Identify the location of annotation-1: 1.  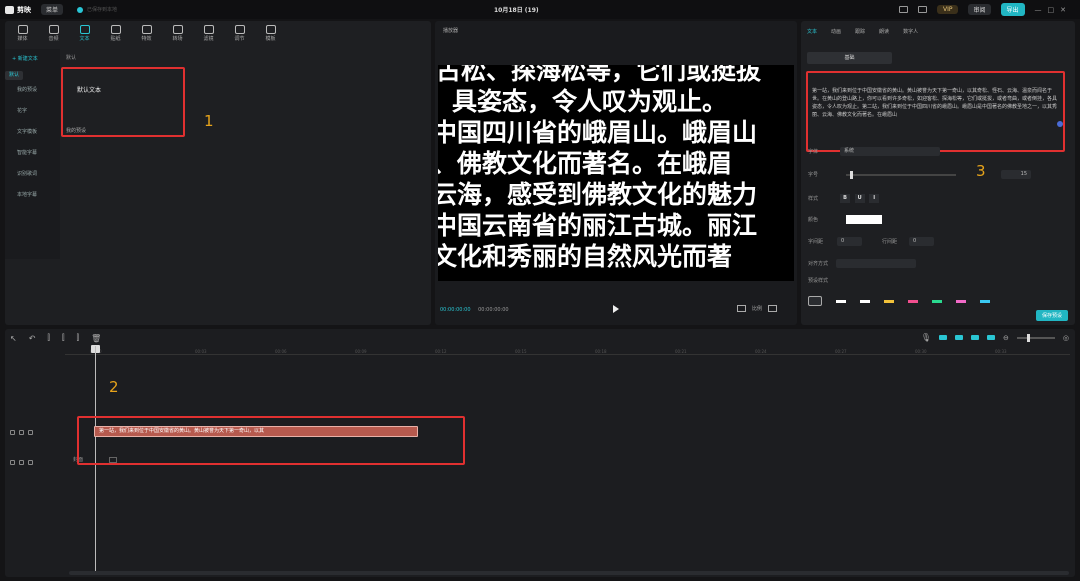
(209, 121).